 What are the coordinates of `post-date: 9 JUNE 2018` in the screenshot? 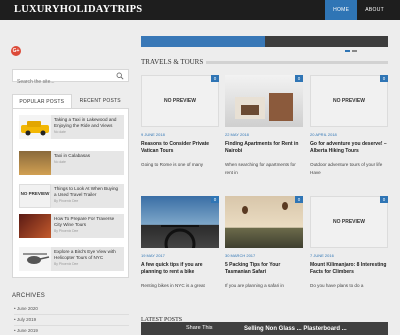 It's located at (153, 134).